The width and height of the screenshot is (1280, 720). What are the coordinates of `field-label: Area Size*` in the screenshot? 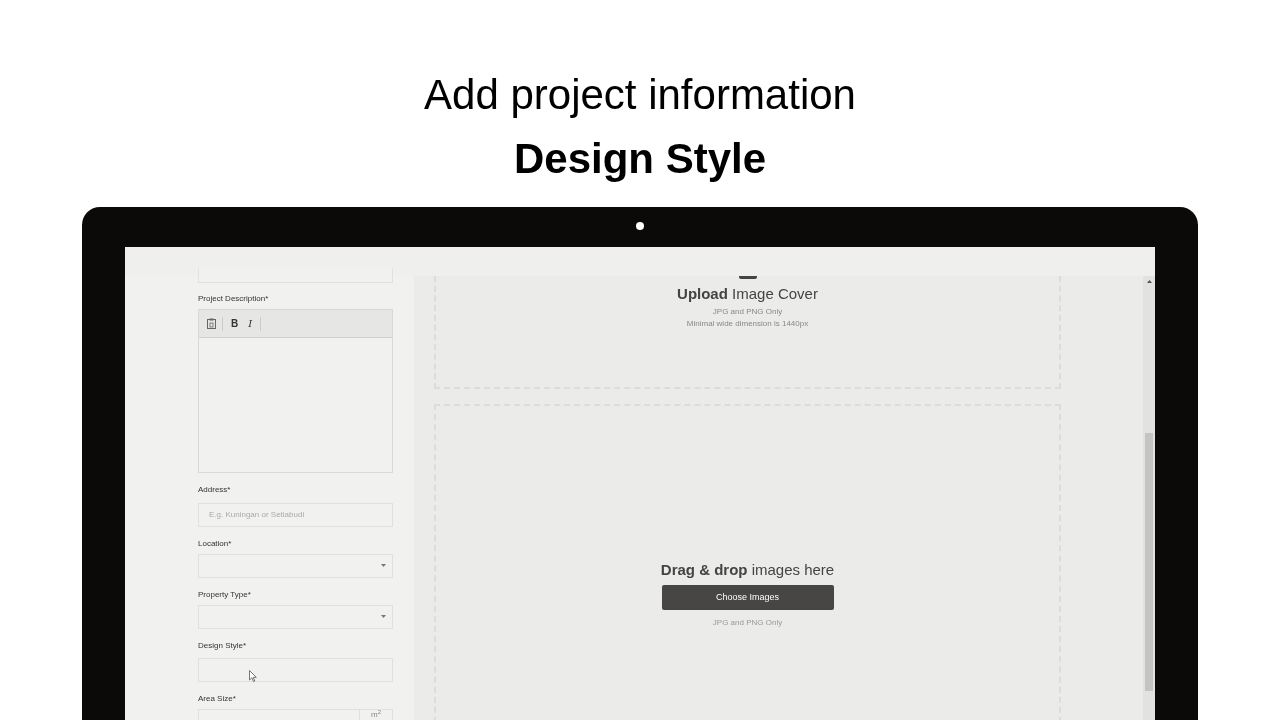 It's located at (217, 699).